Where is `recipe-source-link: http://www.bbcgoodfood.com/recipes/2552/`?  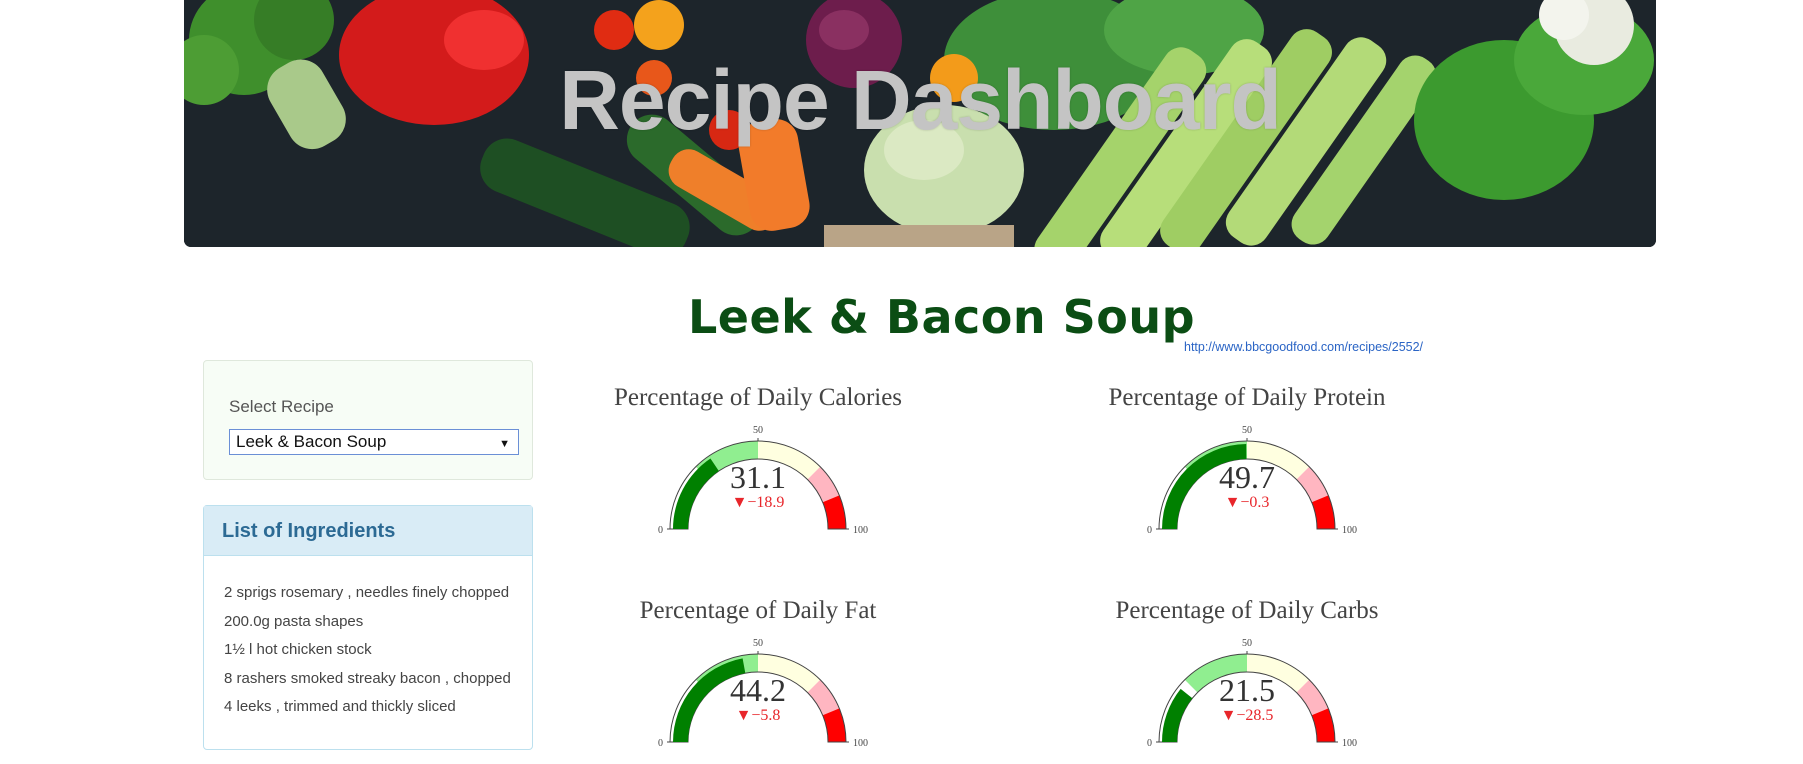
recipe-source-link: http://www.bbcgoodfood.com/recipes/2552/ is located at coordinates (1303, 347).